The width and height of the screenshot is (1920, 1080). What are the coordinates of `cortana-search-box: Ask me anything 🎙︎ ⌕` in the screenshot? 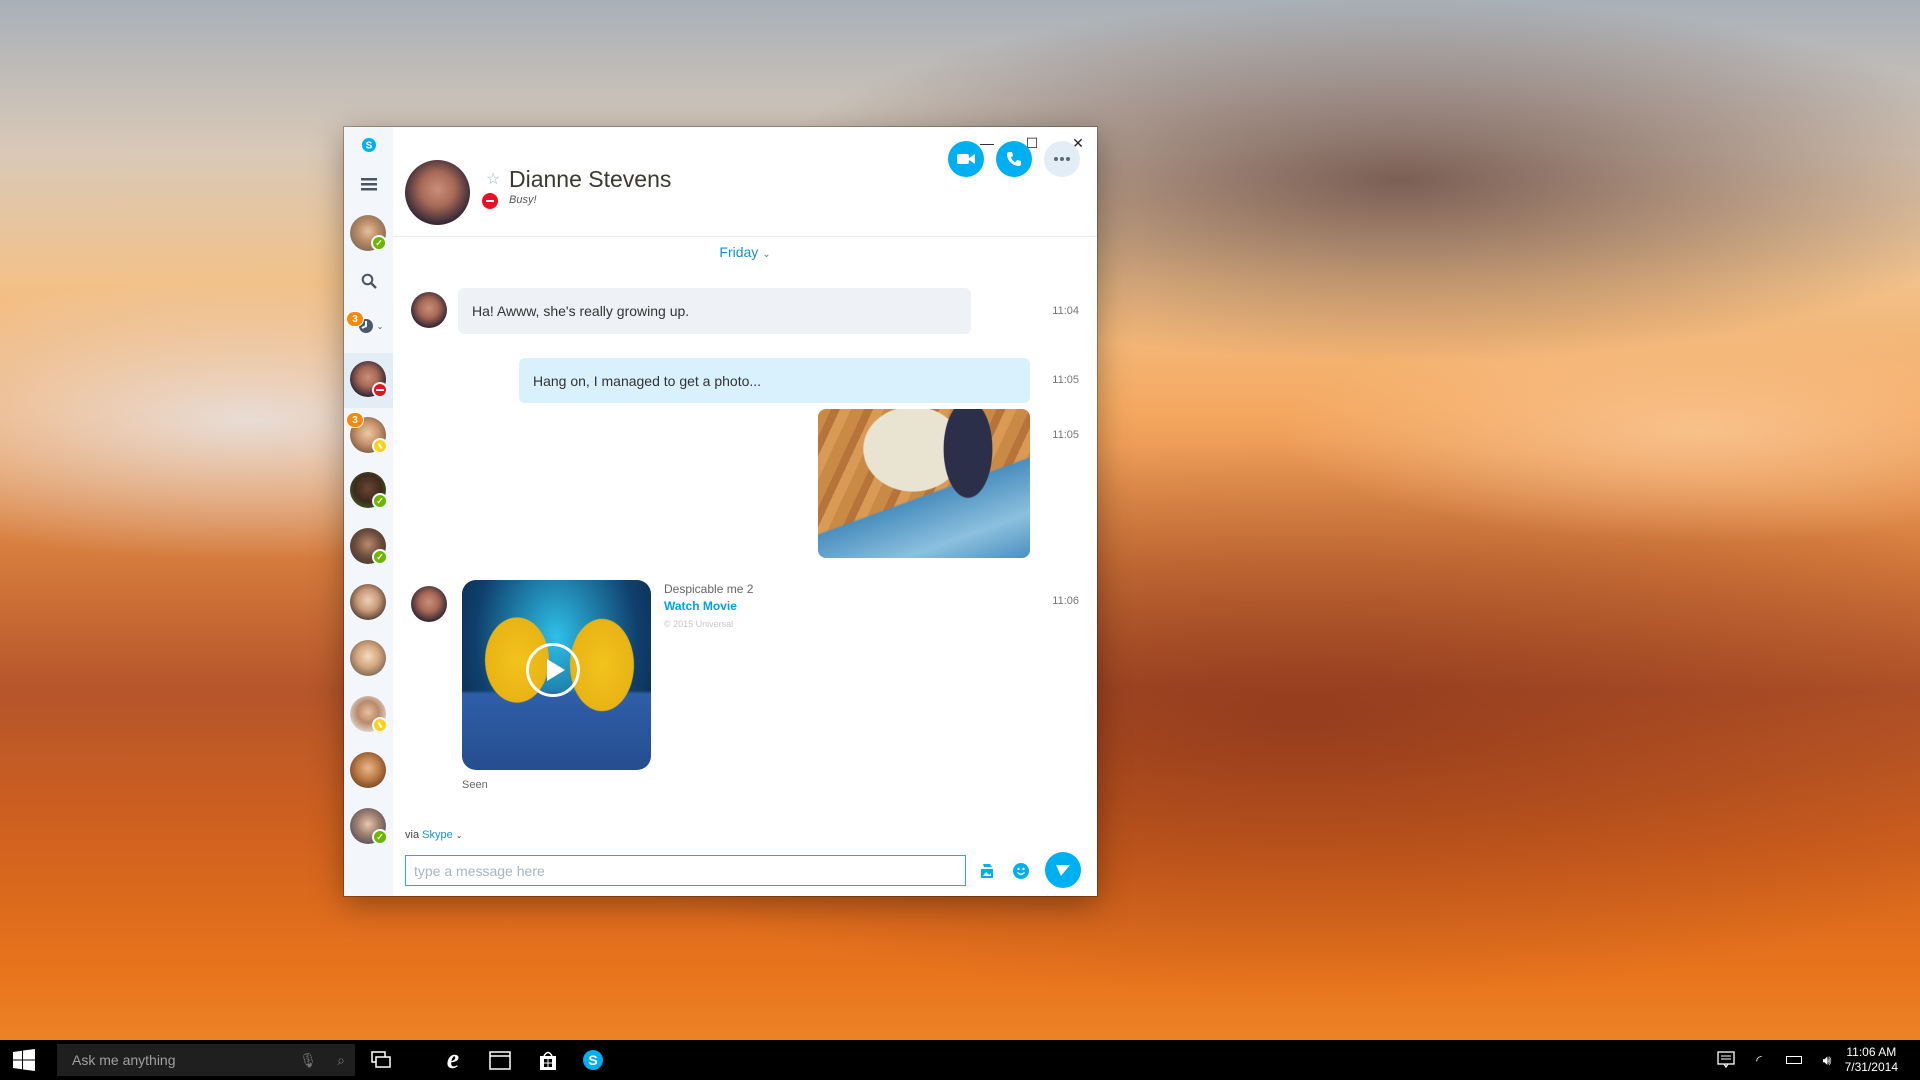 It's located at (206, 1060).